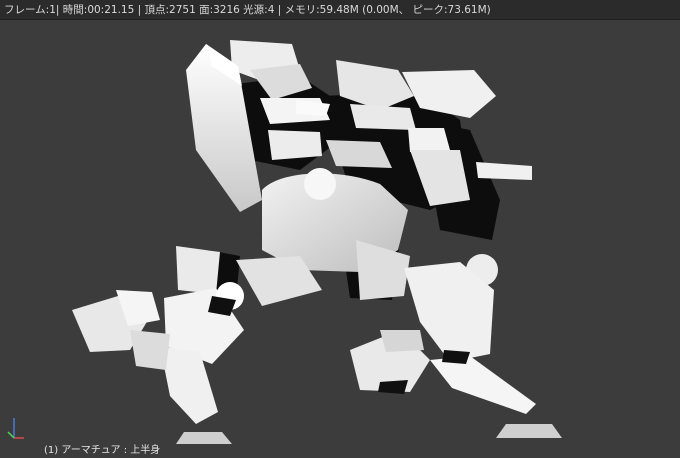 This screenshot has width=680, height=458. What do you see at coordinates (320, 184) in the screenshot?
I see `shoulder-joint` at bounding box center [320, 184].